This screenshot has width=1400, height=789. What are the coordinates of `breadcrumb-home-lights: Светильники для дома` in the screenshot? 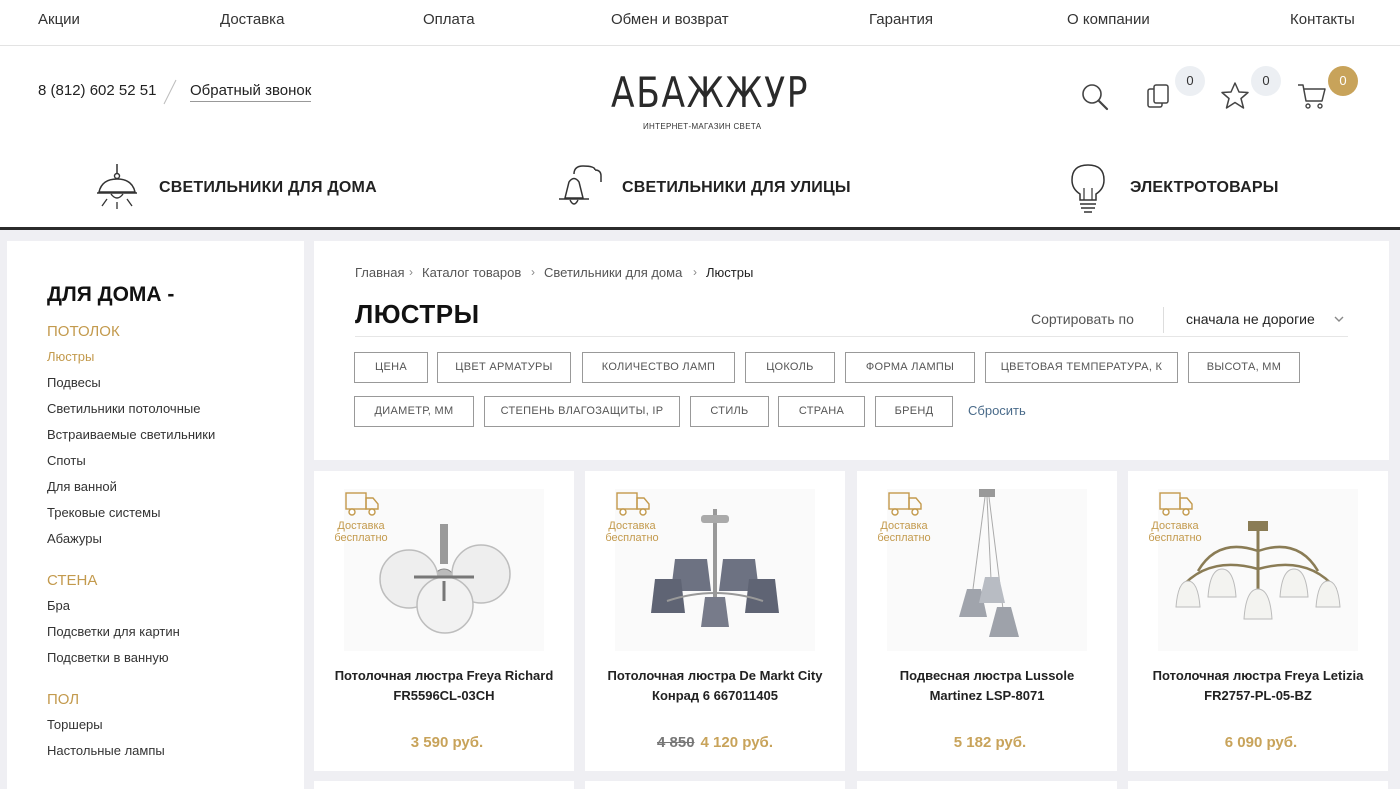 It's located at (613, 272).